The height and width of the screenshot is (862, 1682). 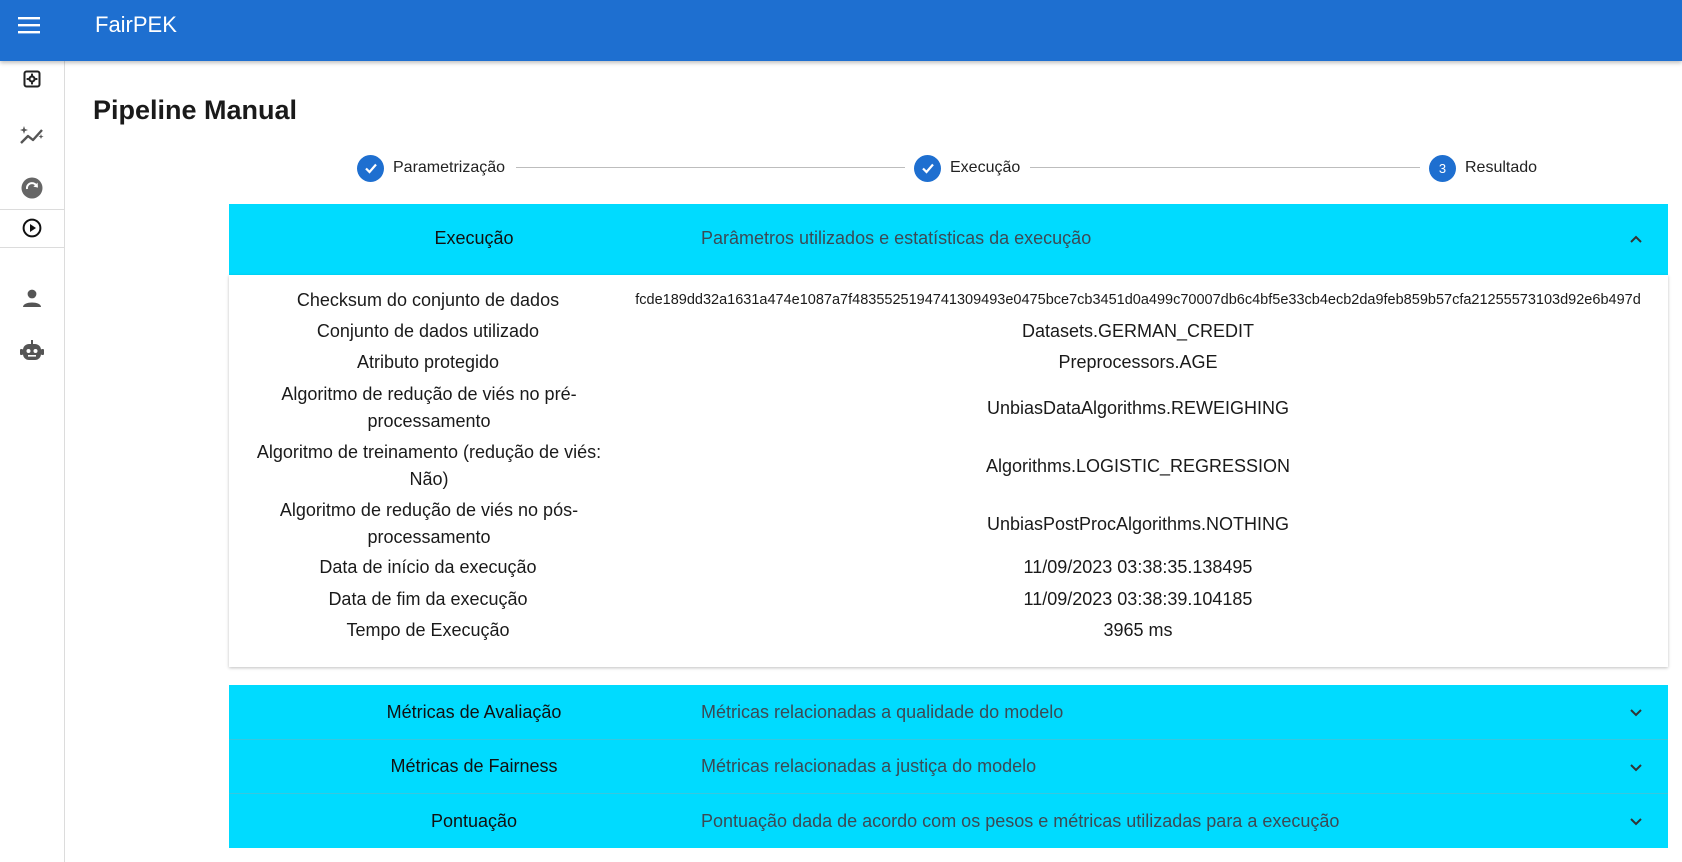 I want to click on play-circle-icon, so click(x=32, y=228).